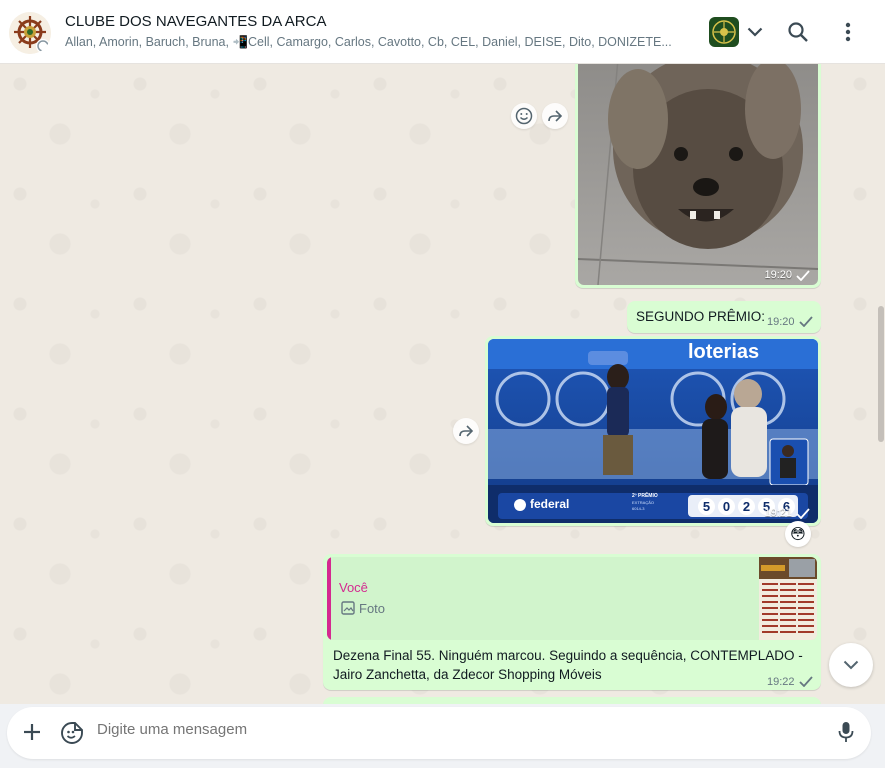  I want to click on message-image: 19:20, so click(698, 174).